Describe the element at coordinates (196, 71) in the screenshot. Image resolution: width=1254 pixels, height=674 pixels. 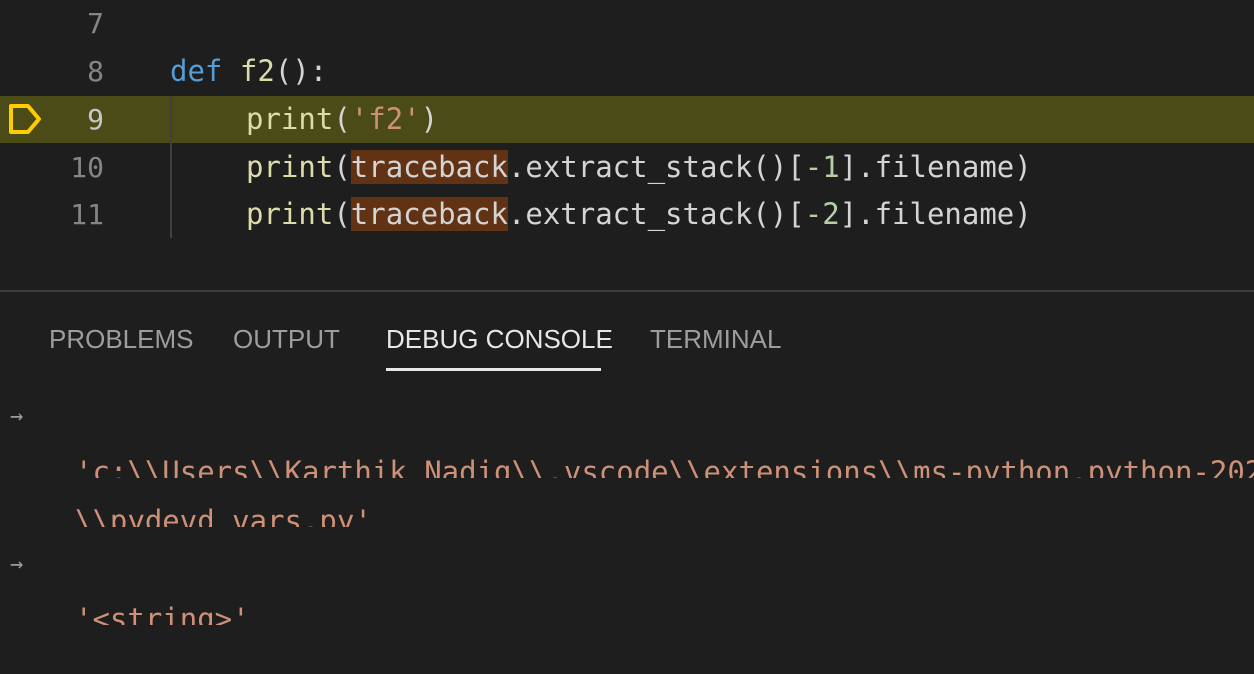
I see `keyword-def: def` at that location.